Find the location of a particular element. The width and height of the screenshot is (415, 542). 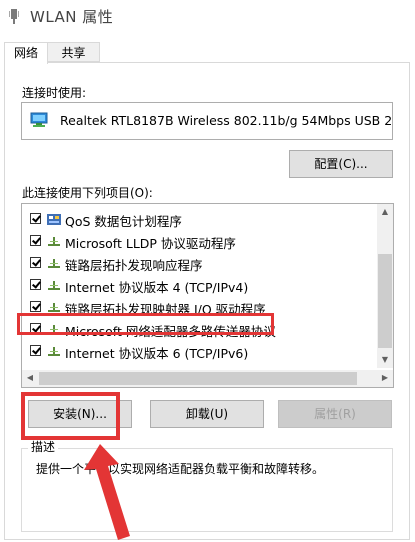

scroll-left-icon: ◀ is located at coordinates (30, 378).